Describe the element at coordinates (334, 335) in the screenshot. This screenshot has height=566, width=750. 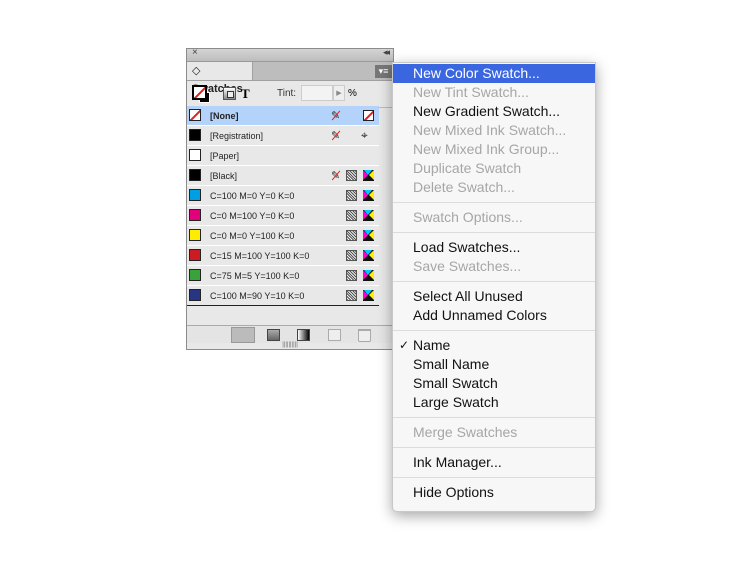
I see `new-swatch-icon` at that location.